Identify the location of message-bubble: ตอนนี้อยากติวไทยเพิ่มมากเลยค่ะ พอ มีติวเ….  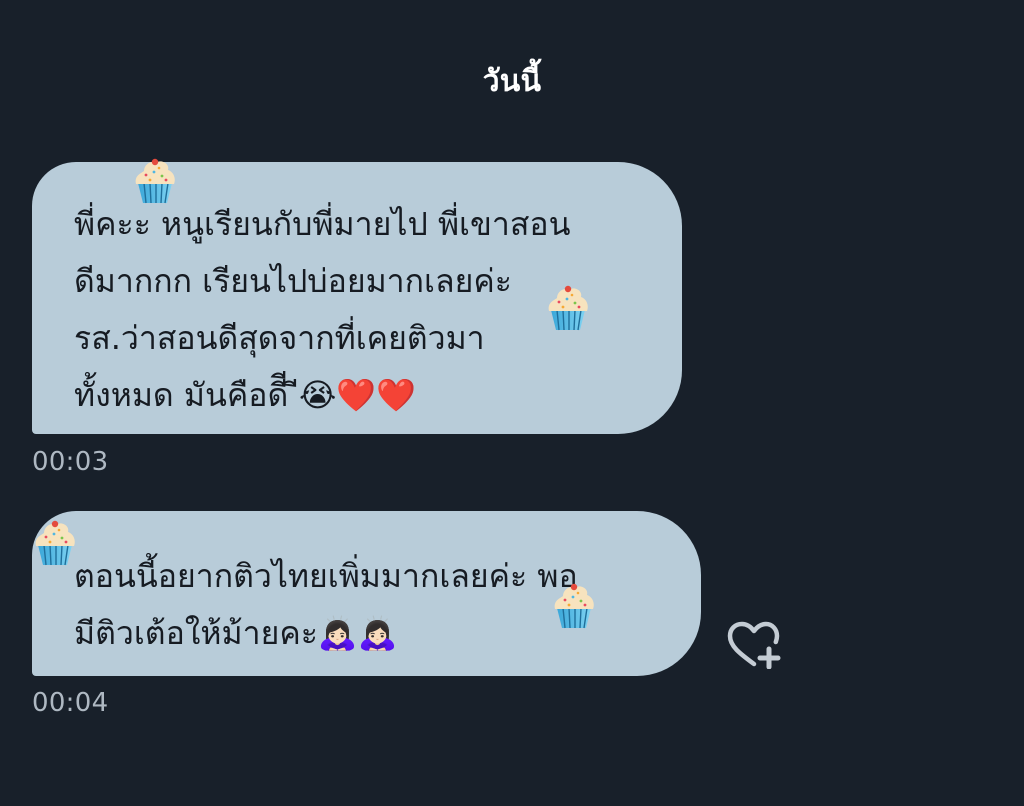
(366, 593).